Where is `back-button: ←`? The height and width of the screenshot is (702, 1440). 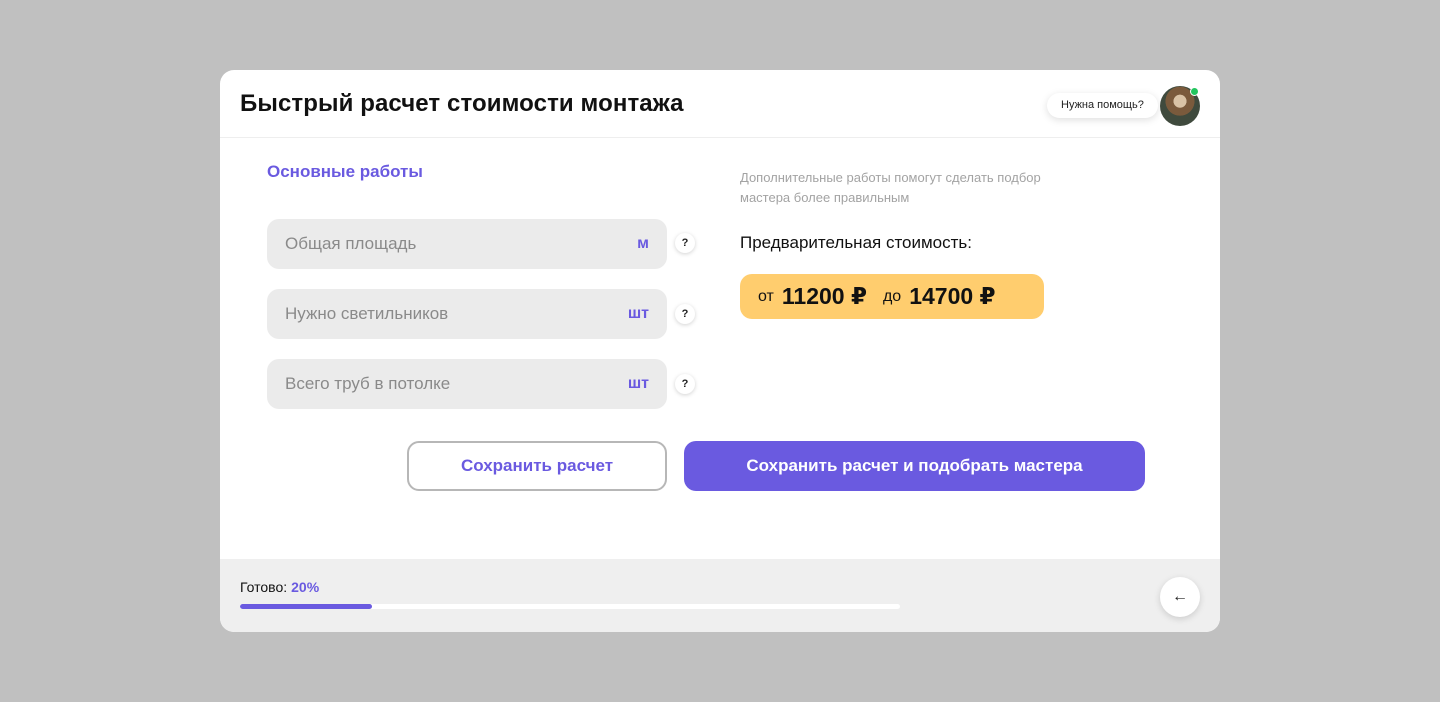
back-button: ← is located at coordinates (1180, 597).